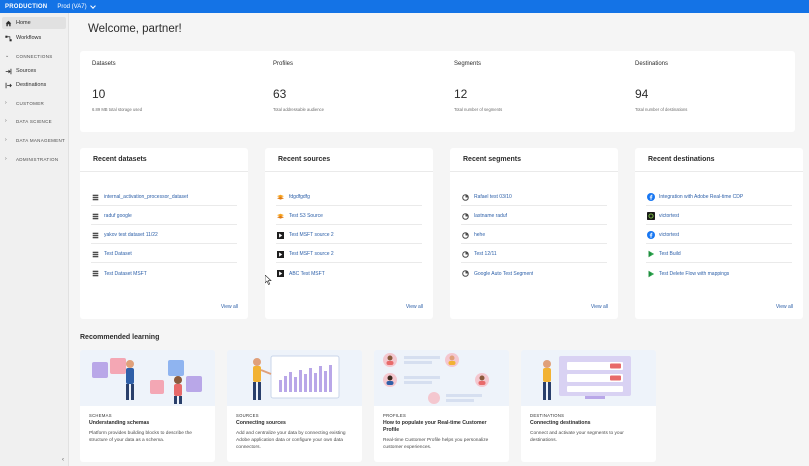 This screenshot has width=809, height=466. What do you see at coordinates (719, 254) in the screenshot?
I see `list-item: Test Build` at bounding box center [719, 254].